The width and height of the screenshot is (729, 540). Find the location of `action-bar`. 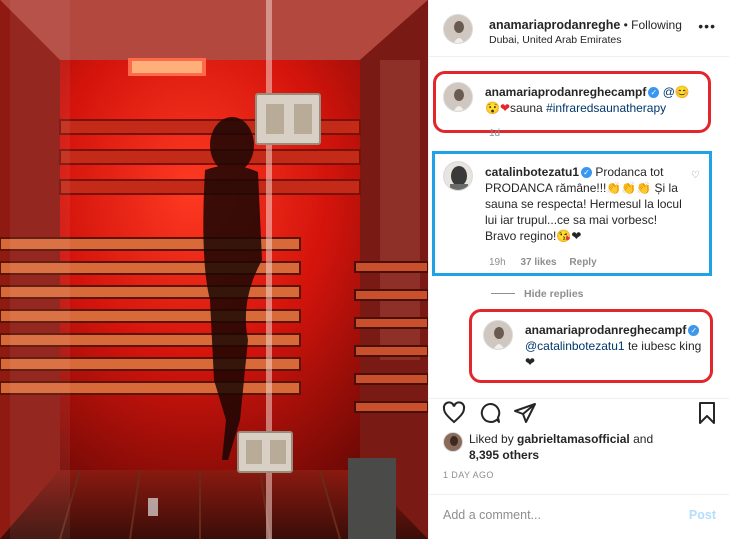

action-bar is located at coordinates (579, 414).